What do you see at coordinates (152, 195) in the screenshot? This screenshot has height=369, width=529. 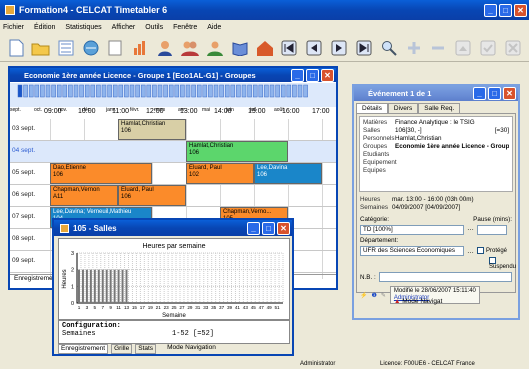 I see `event-block: Eluard, Paul 106` at bounding box center [152, 195].